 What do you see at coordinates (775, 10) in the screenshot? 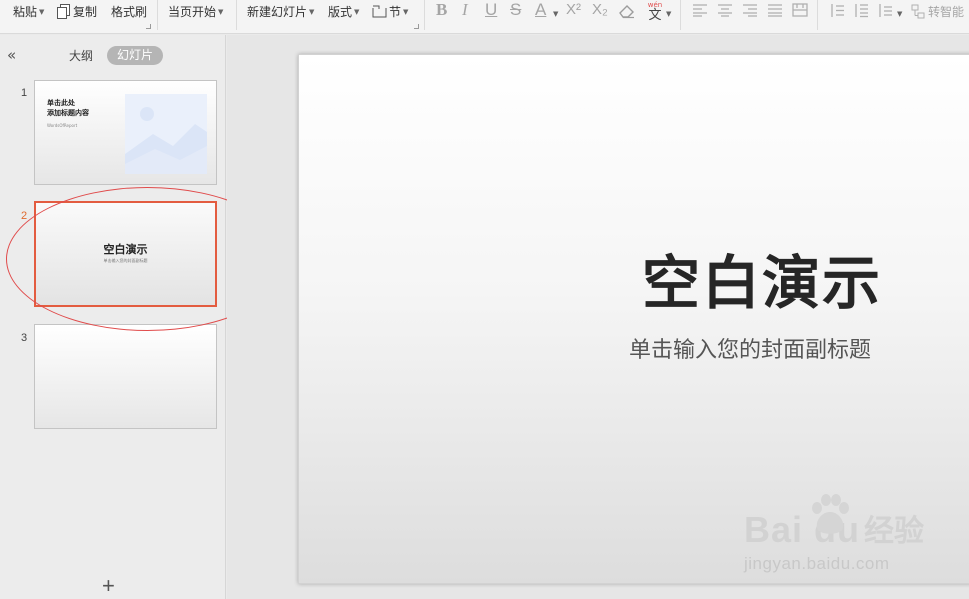
I see `justify-icon` at bounding box center [775, 10].